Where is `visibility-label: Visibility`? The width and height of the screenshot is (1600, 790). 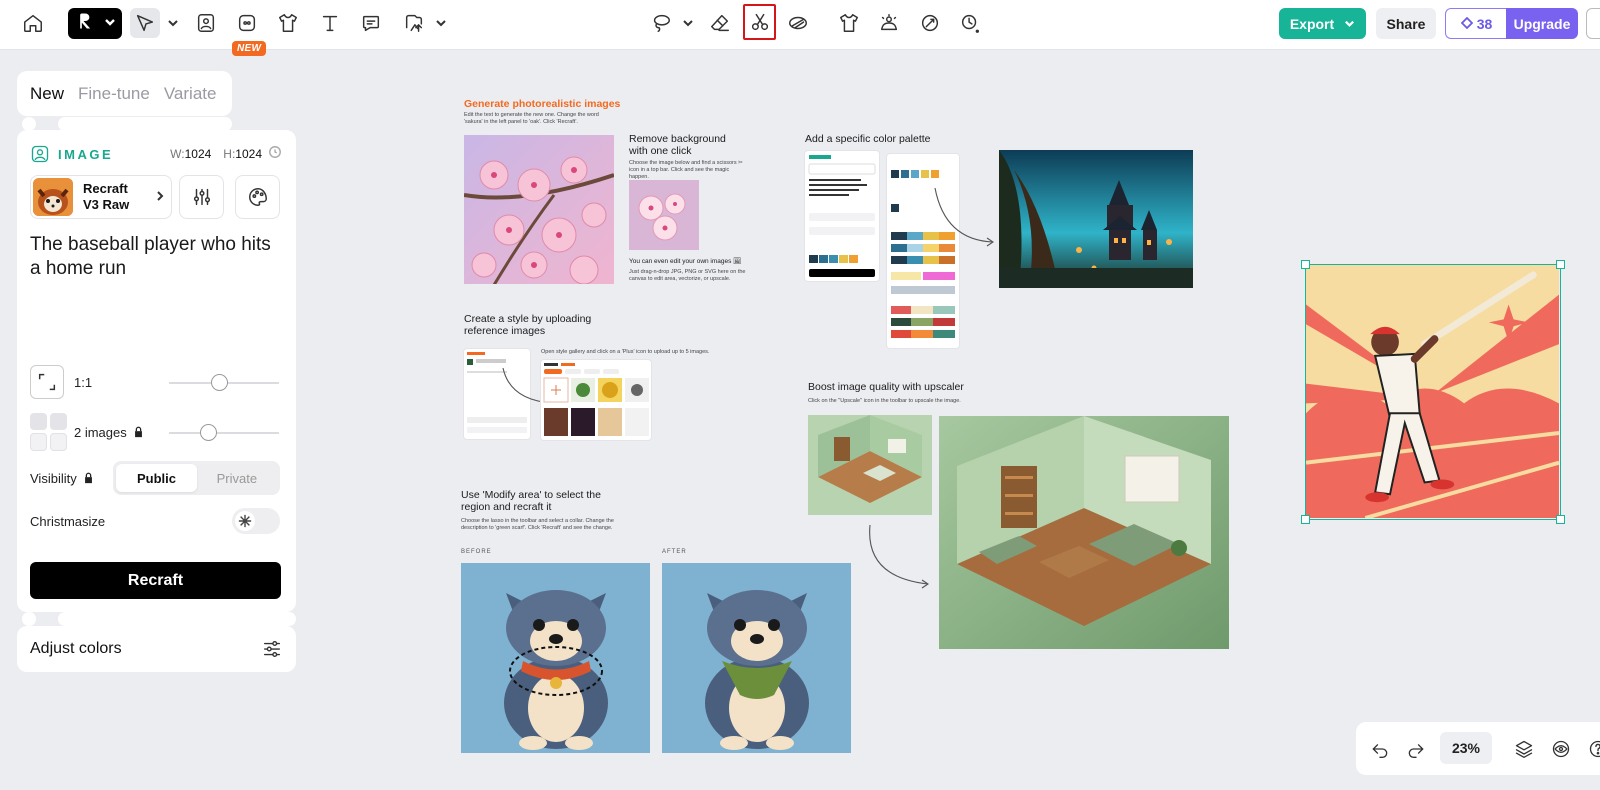
visibility-label: Visibility is located at coordinates (71, 478).